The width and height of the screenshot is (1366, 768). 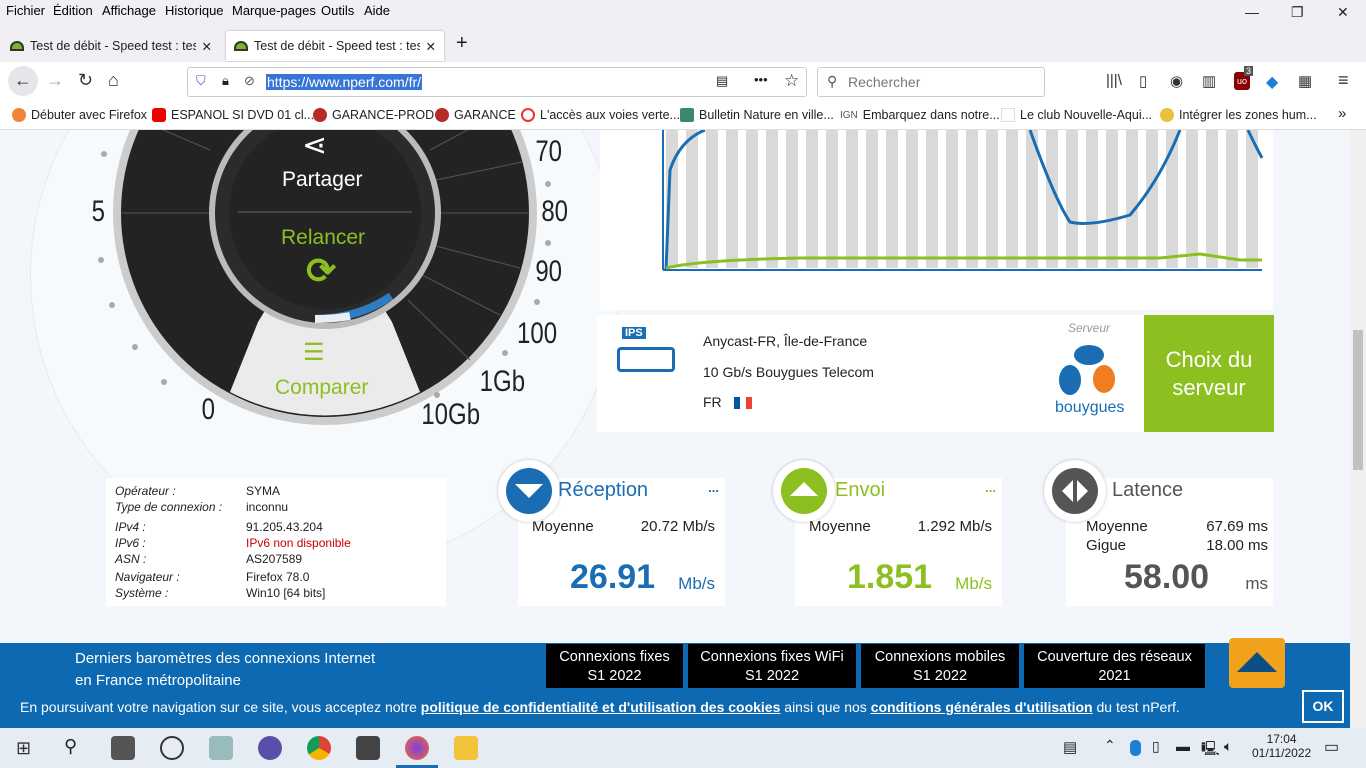 I want to click on menu-icon: ≡, so click(x=1343, y=80).